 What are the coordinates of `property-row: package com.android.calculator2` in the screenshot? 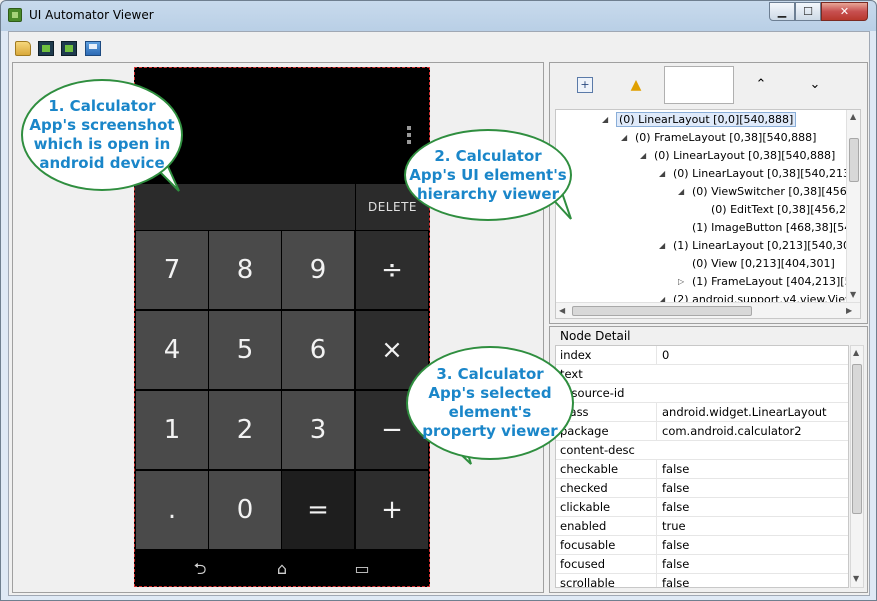 It's located at (702, 431).